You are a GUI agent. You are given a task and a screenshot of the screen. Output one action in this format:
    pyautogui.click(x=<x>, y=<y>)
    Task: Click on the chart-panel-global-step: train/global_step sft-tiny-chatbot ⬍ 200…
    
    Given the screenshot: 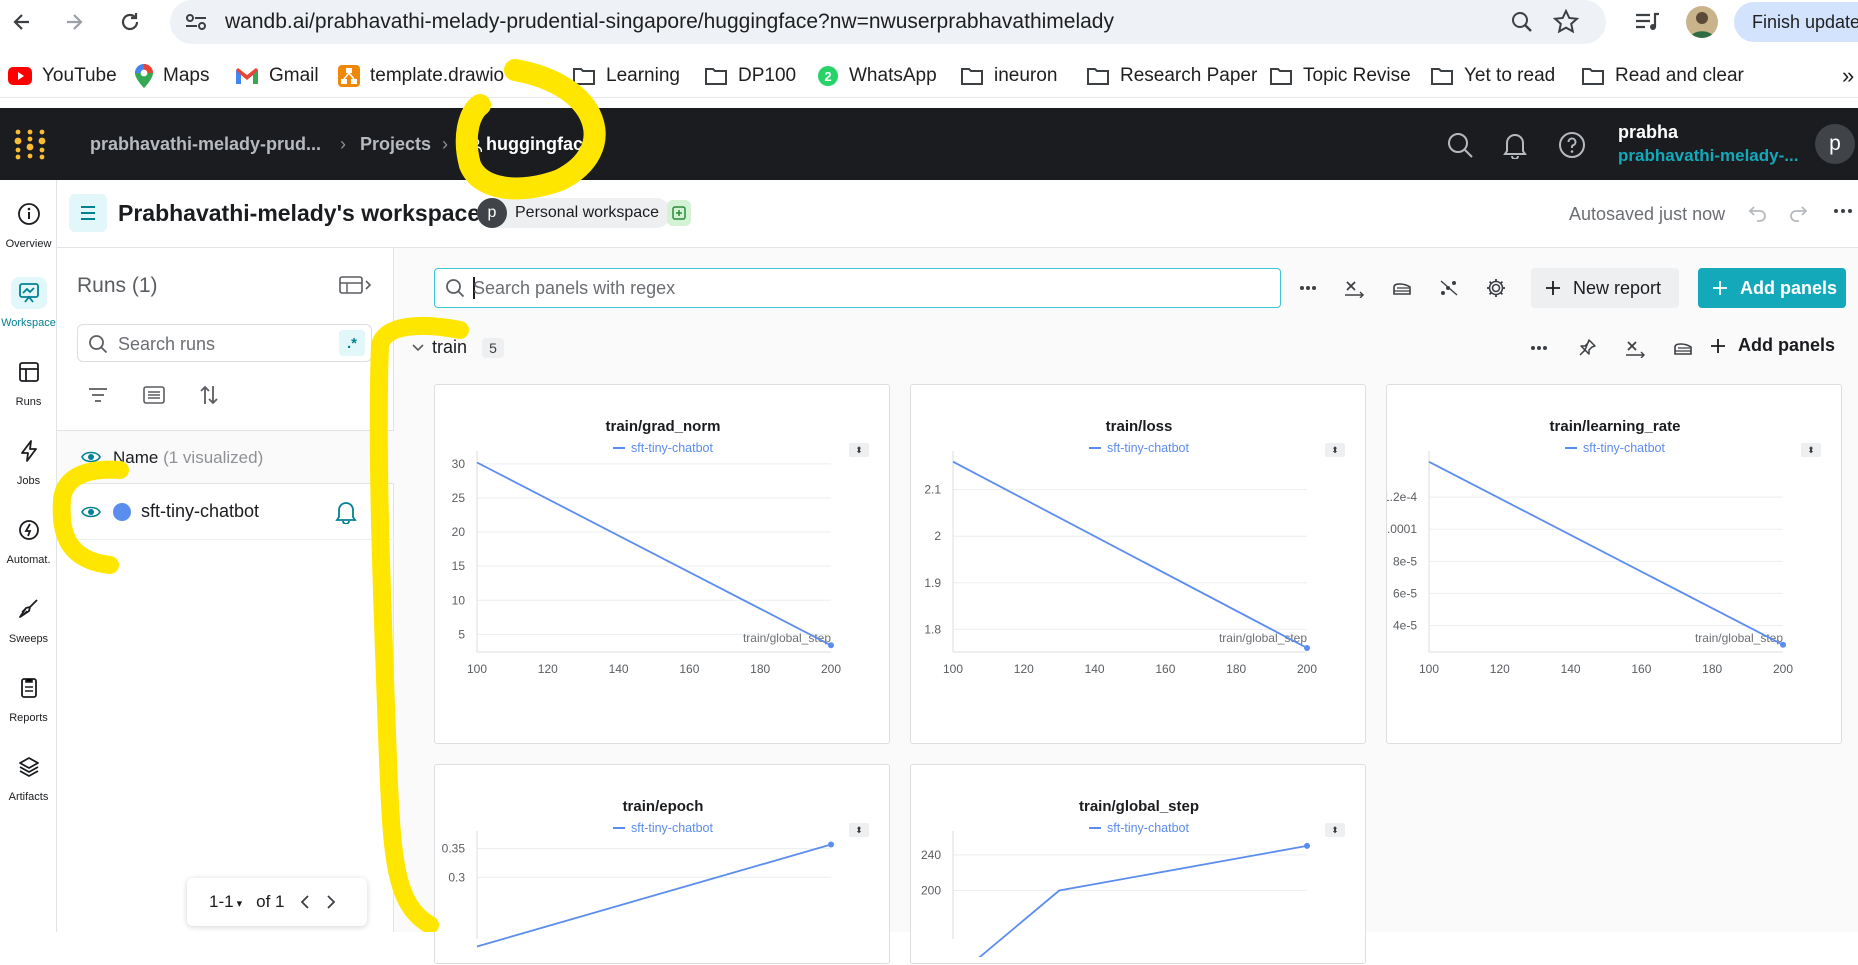 What is the action you would take?
    pyautogui.click(x=1138, y=864)
    